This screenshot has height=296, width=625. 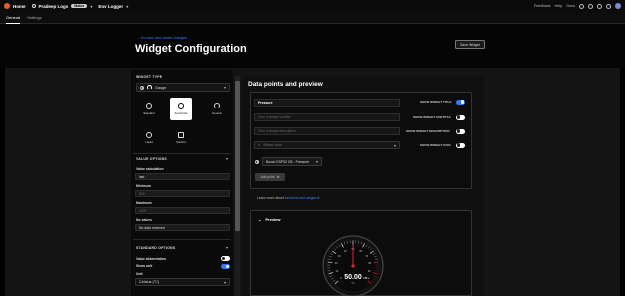 I want to click on plus-icon: ⊕, so click(x=278, y=177).